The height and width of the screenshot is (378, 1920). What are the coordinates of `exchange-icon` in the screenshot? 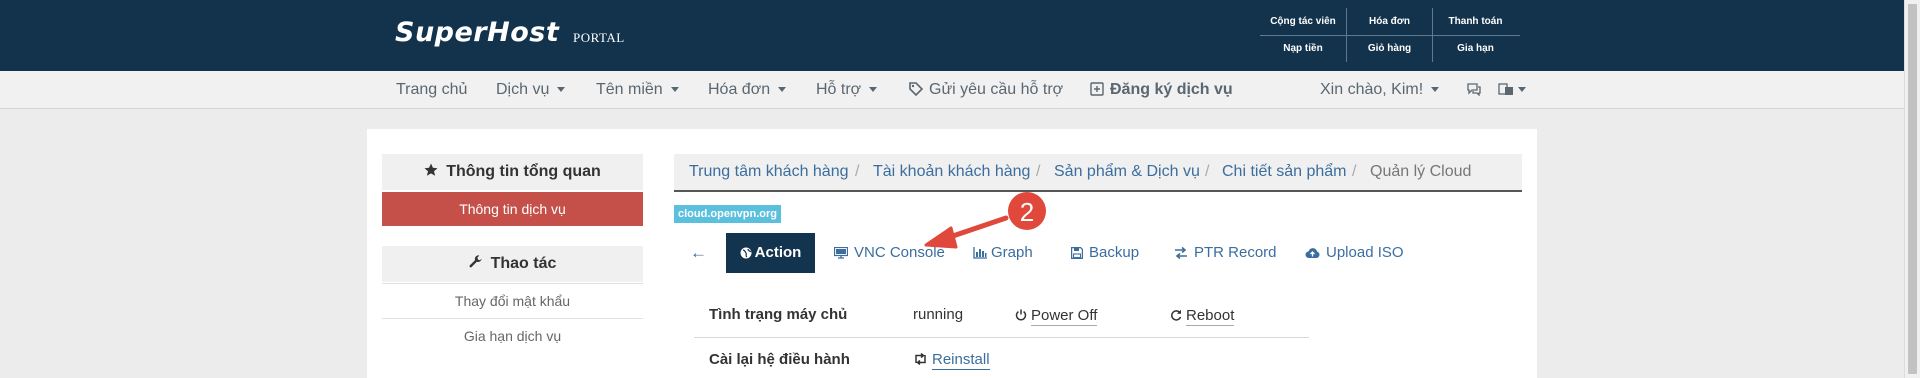 It's located at (1181, 253).